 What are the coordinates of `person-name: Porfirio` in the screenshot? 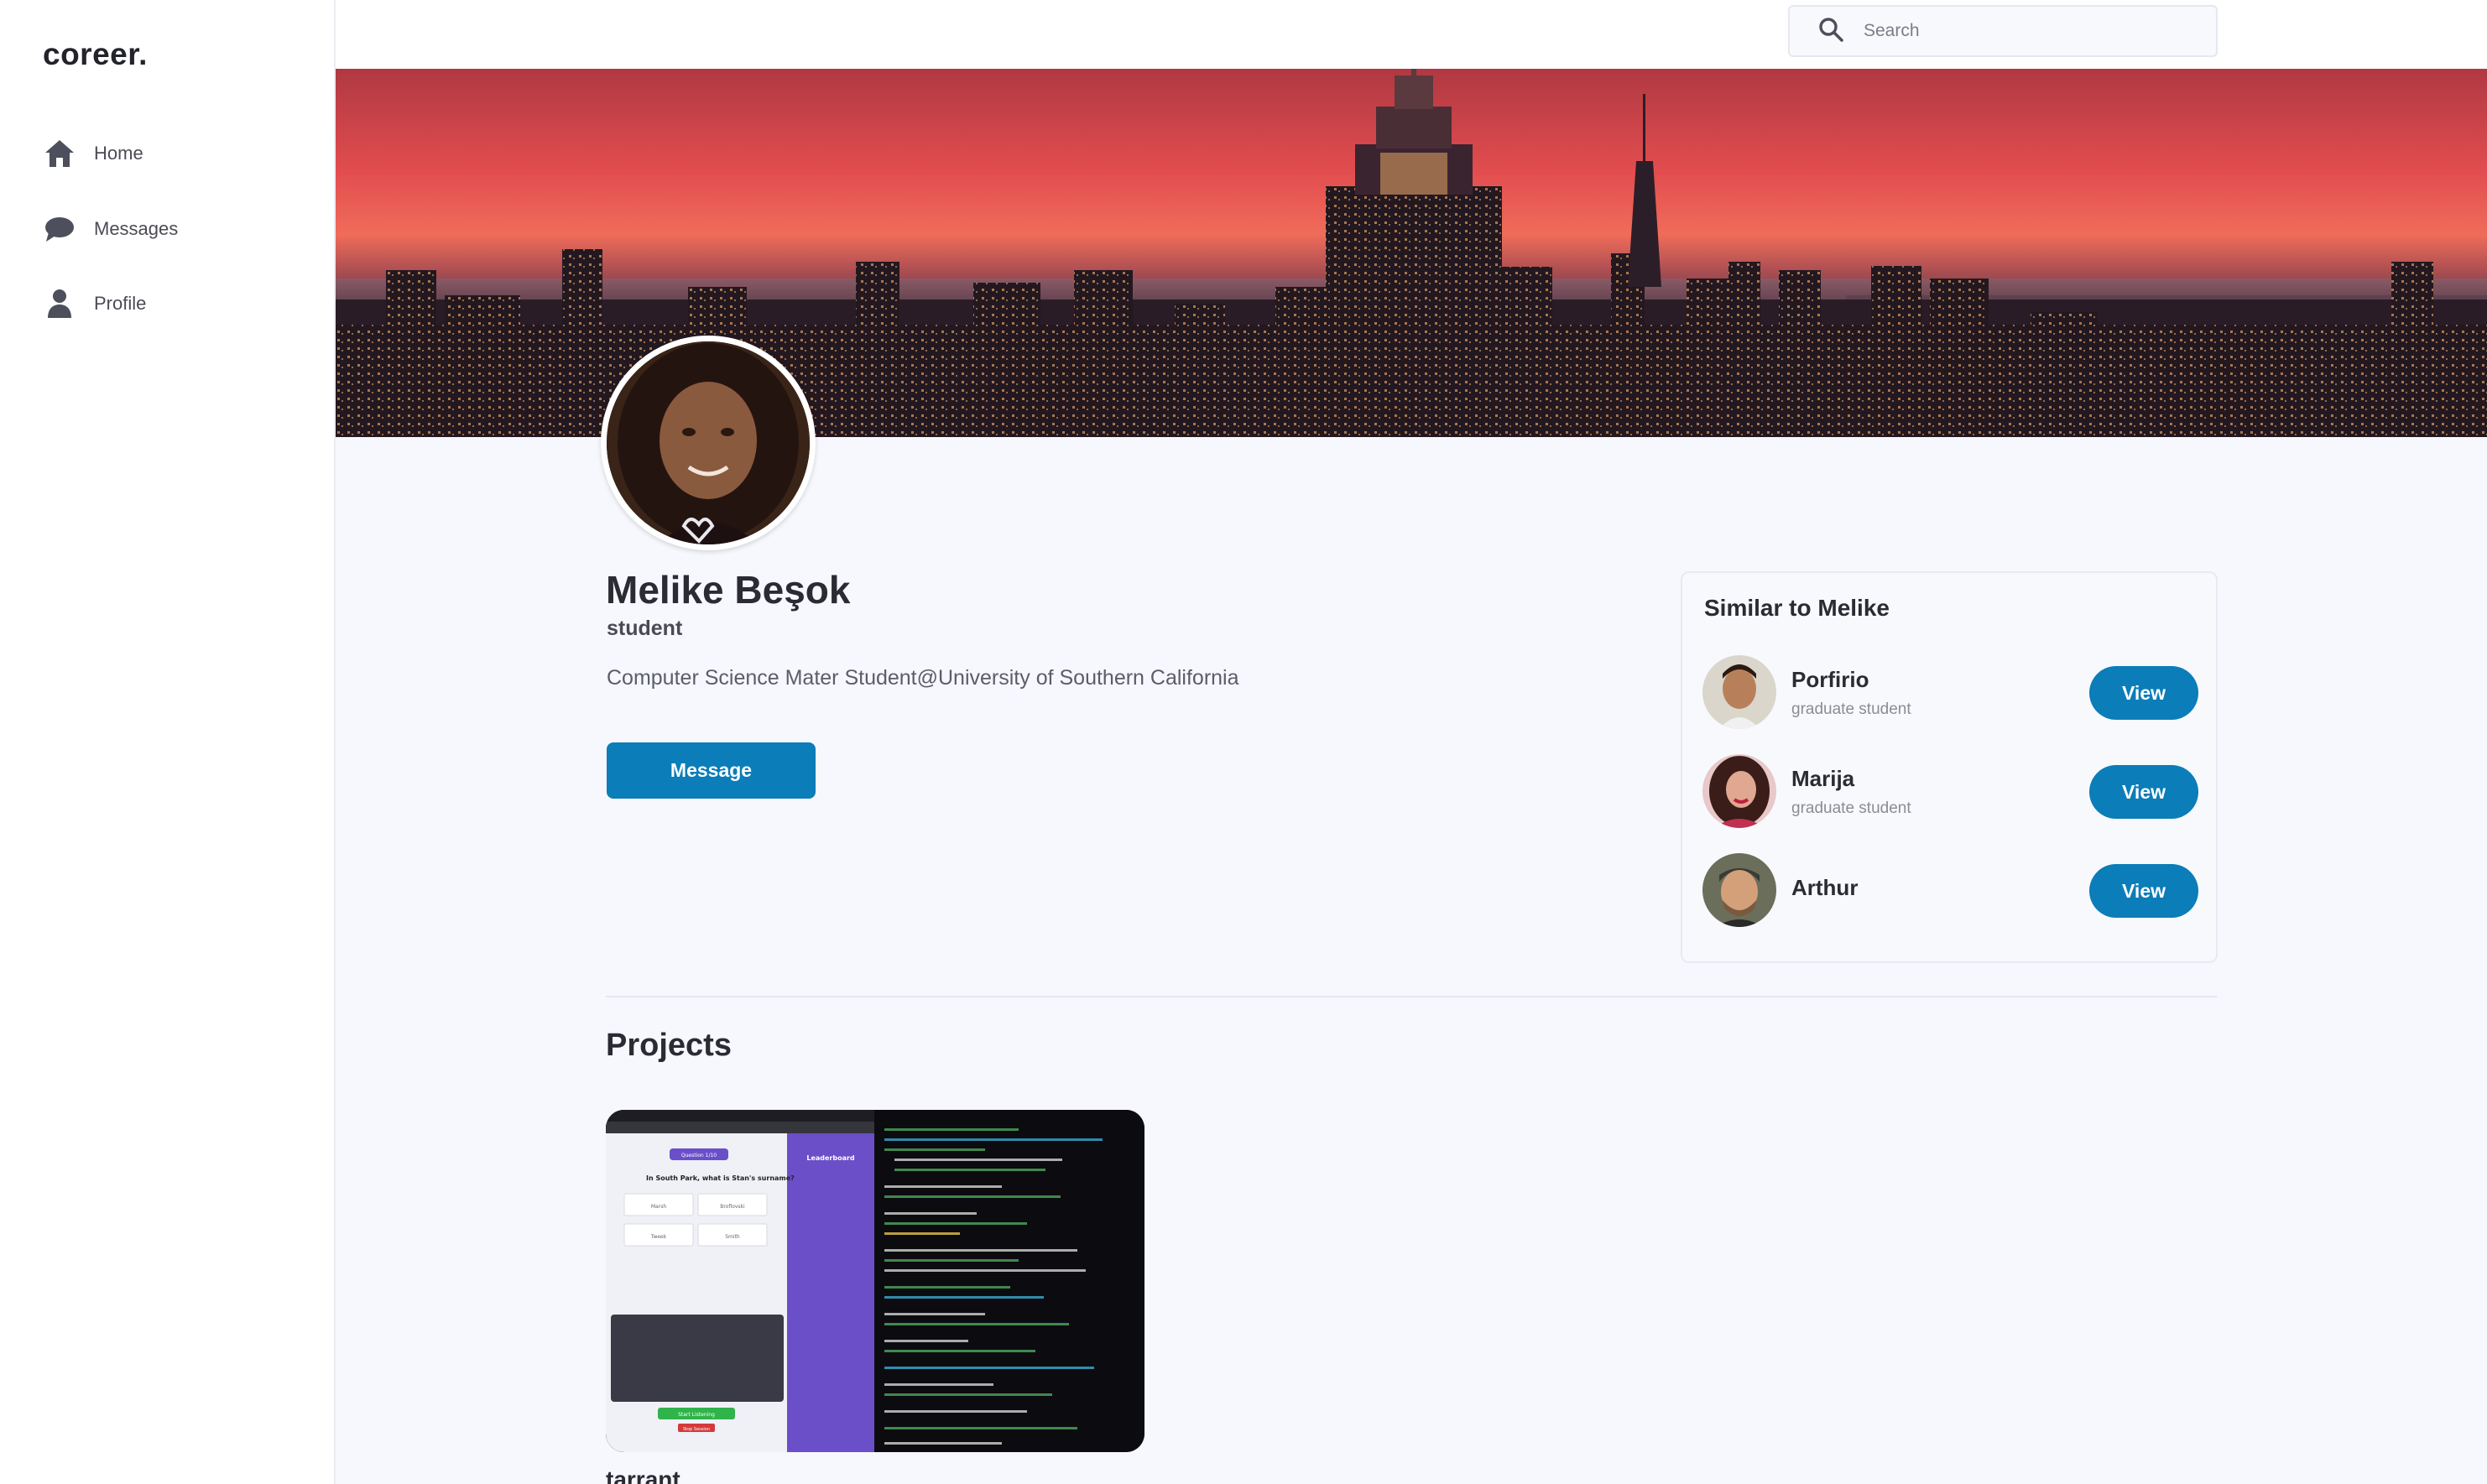 It's located at (1830, 679).